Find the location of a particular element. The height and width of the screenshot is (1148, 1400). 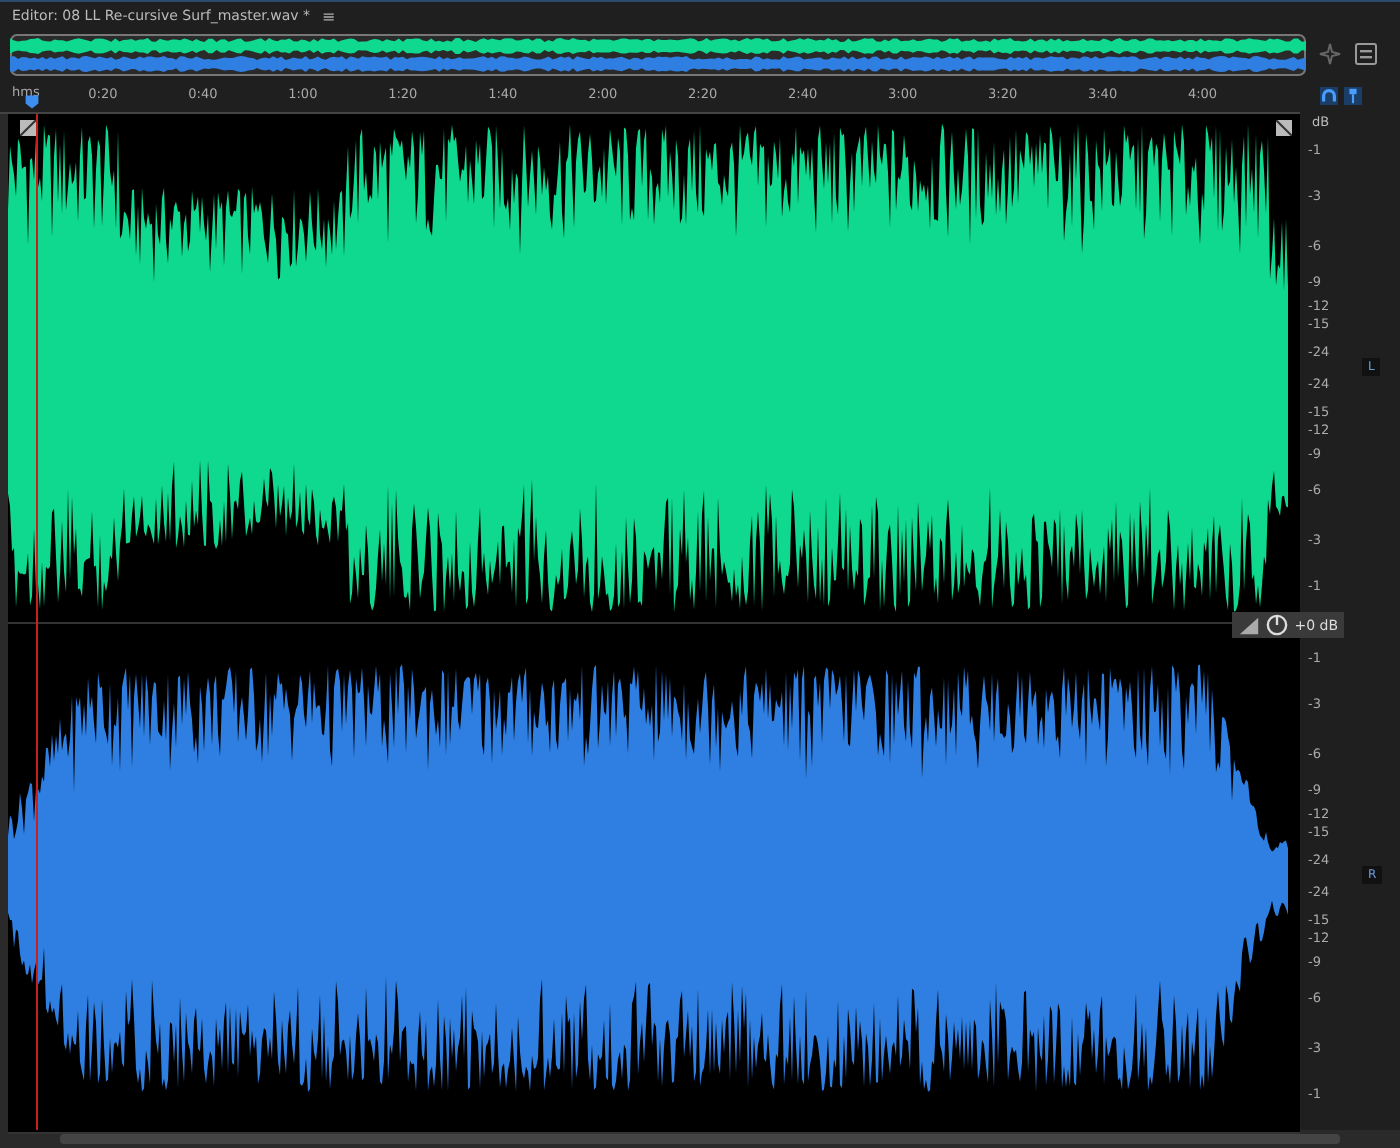

list-view-icon is located at coordinates (1366, 54).